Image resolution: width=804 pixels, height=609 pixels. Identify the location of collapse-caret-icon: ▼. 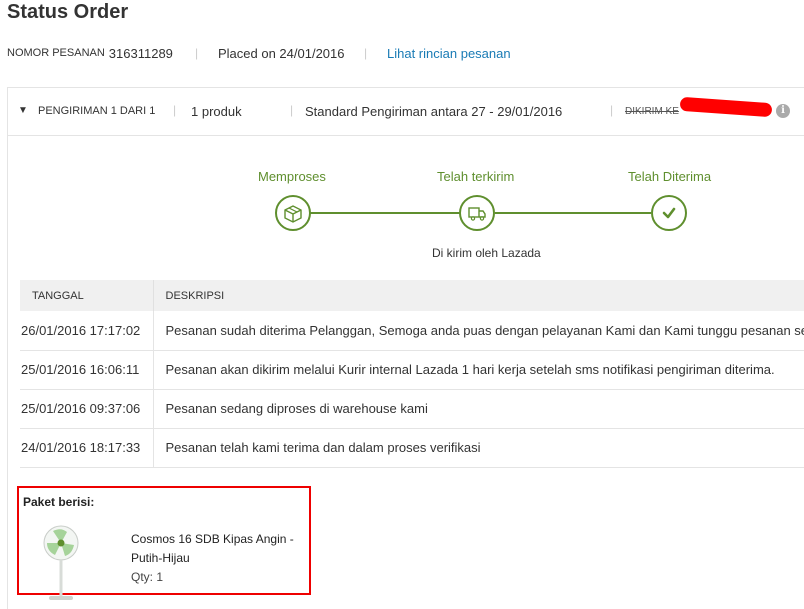
(23, 110).